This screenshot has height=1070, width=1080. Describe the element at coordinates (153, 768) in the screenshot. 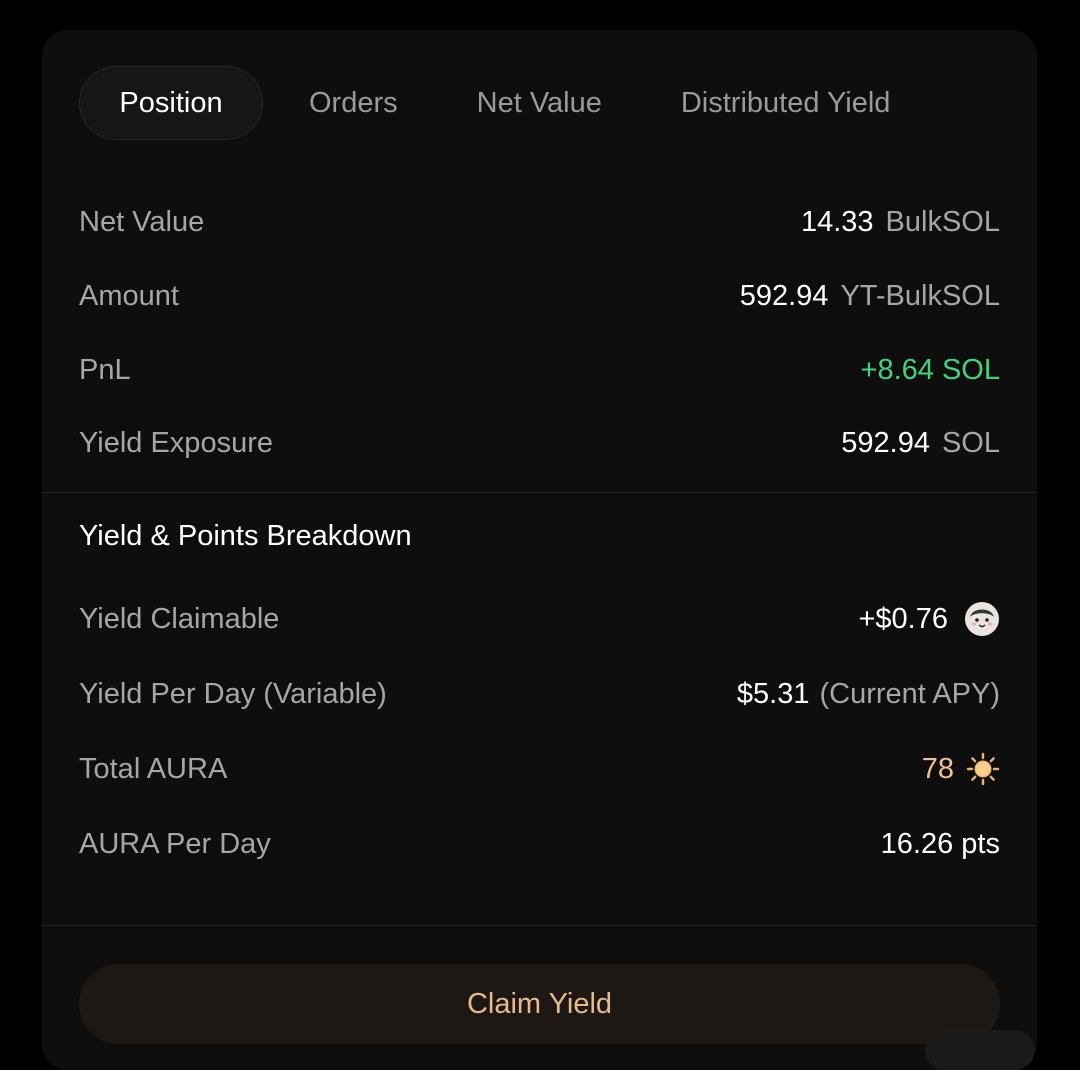

I see `total-aura-label: Total AURA` at that location.